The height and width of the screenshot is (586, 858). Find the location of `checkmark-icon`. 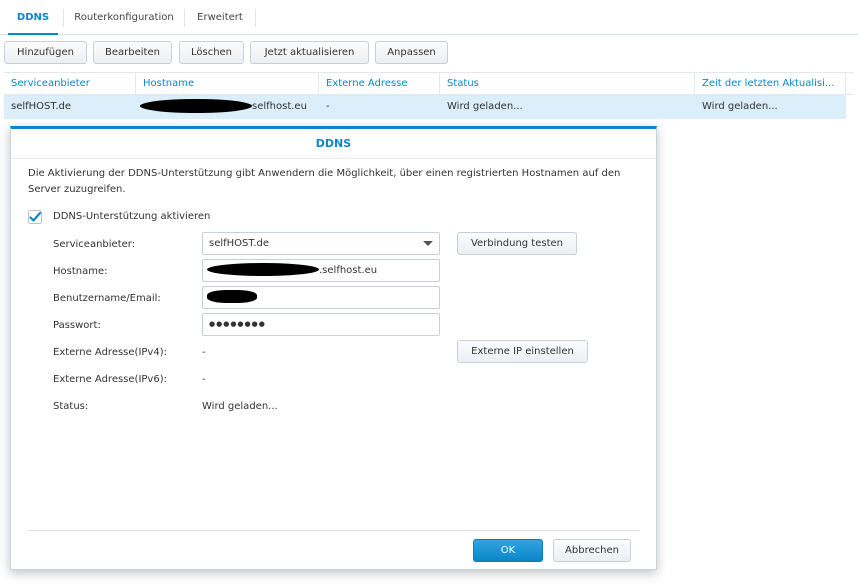

checkmark-icon is located at coordinates (35, 217).